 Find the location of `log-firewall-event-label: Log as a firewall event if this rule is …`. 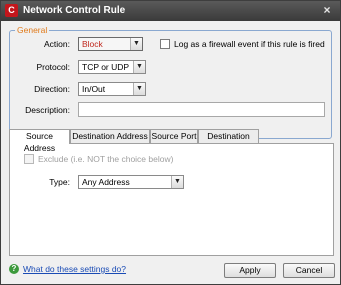

log-firewall-event-label: Log as a firewall event if this rule is … is located at coordinates (249, 44).